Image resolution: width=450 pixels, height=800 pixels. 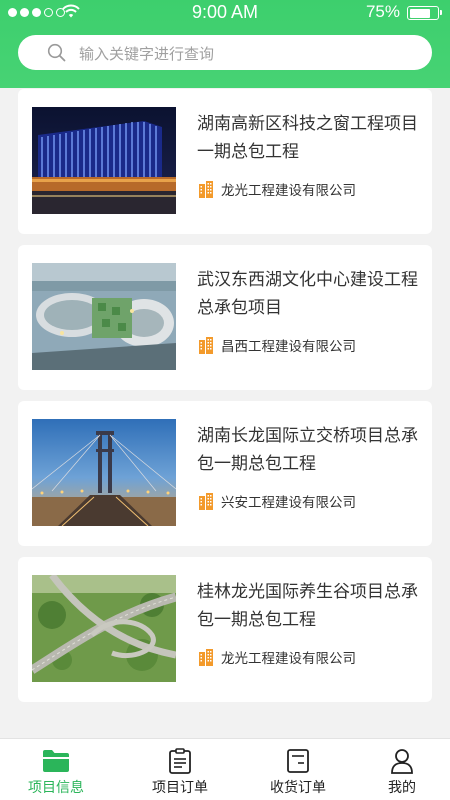 What do you see at coordinates (382, 11) in the screenshot?
I see `battery-percentage: 75%` at bounding box center [382, 11].